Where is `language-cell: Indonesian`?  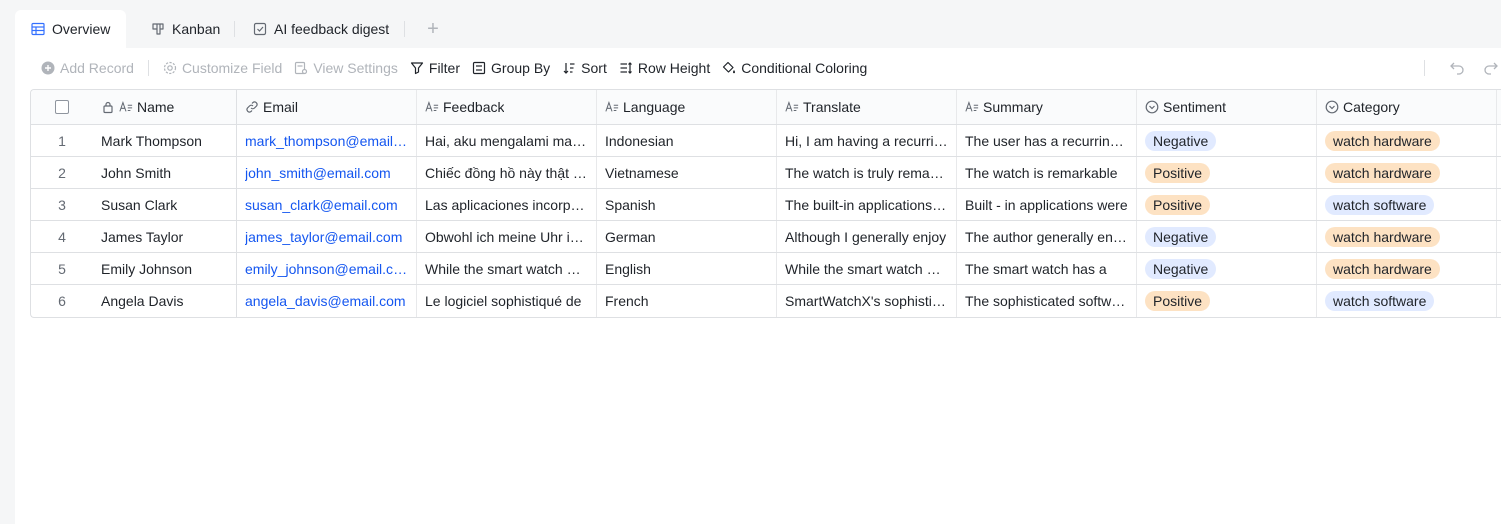
language-cell: Indonesian is located at coordinates (687, 140).